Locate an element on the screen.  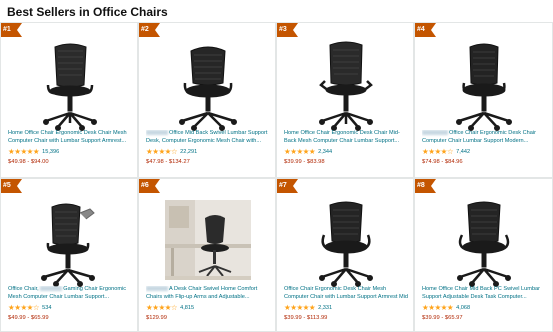
rating: ★★★★★ 2,331 is located at coordinates (308, 308).